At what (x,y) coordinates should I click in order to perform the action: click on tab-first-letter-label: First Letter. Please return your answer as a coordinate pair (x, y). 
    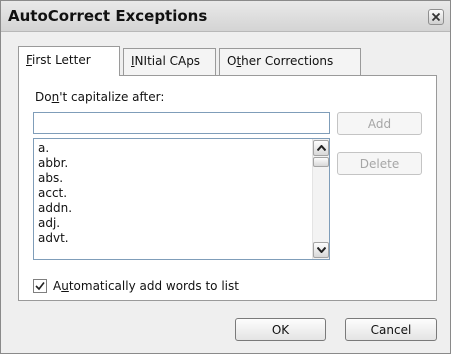
    Looking at the image, I should click on (58, 60).